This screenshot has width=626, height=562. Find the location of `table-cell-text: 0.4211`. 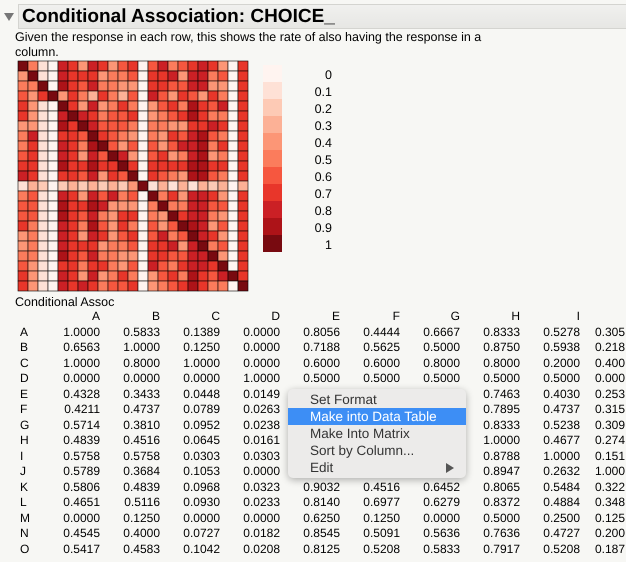

table-cell-text: 0.4211 is located at coordinates (81, 410).